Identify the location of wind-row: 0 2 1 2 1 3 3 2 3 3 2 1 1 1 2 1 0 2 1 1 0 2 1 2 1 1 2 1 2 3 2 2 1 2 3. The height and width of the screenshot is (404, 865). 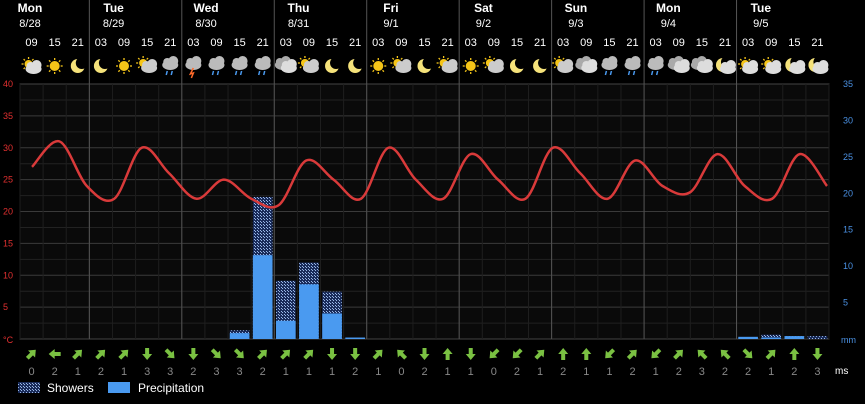
(424, 363).